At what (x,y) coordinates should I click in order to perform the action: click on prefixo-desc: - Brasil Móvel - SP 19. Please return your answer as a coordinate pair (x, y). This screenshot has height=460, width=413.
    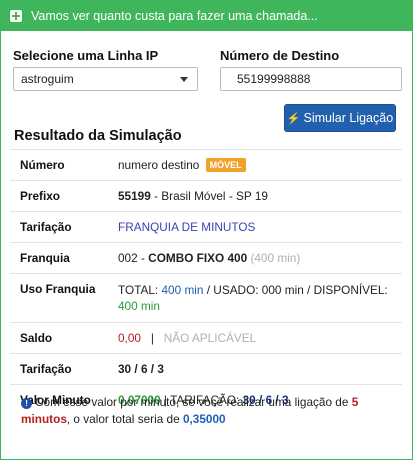
    Looking at the image, I should click on (209, 196).